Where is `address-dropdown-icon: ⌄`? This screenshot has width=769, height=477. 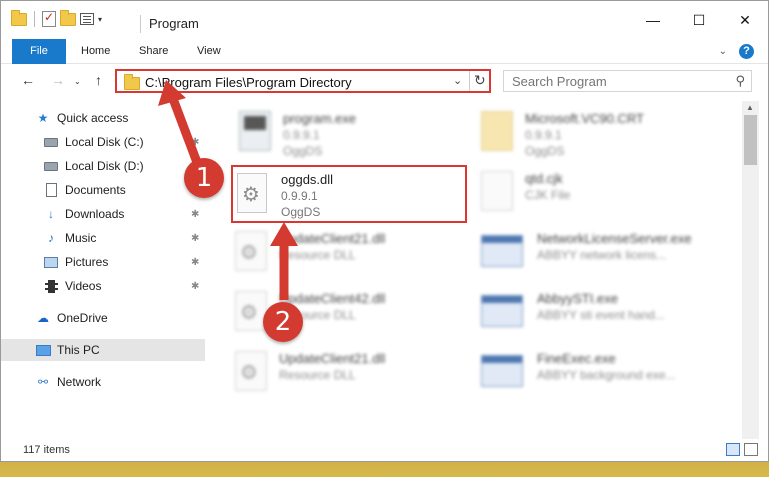
address-dropdown-icon: ⌄ is located at coordinates (457, 80).